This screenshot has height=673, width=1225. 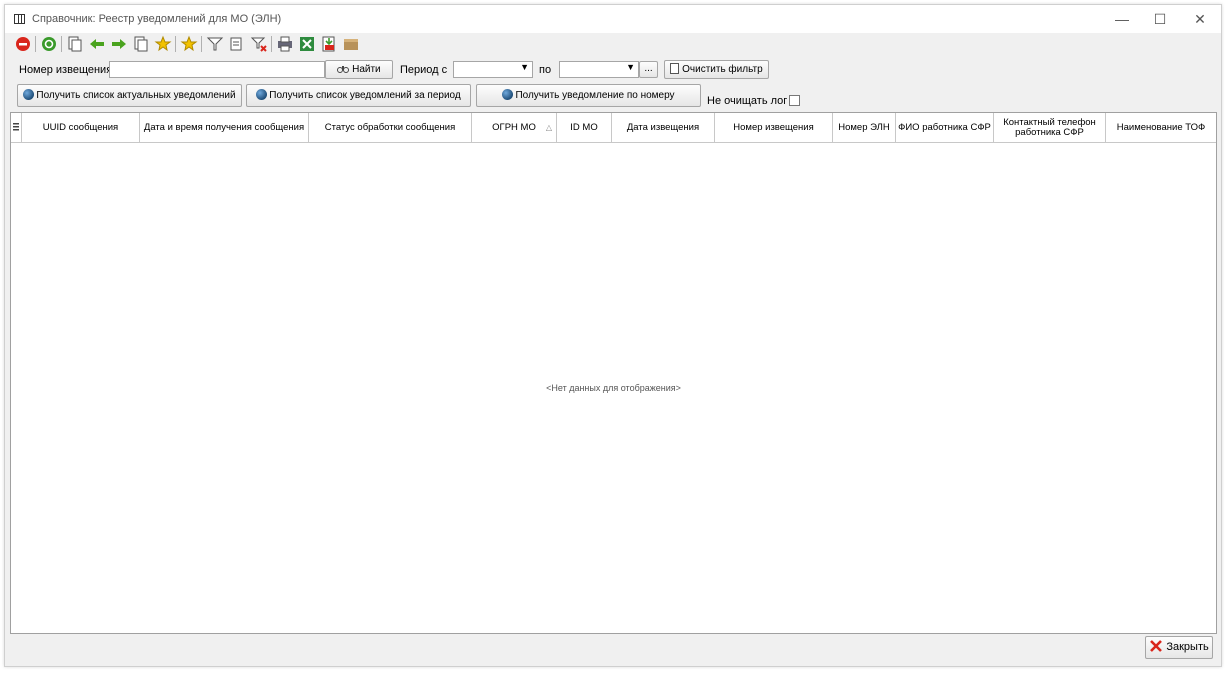 What do you see at coordinates (613, 388) in the screenshot?
I see `empty-grid-message: <Нет данных для отображения>` at bounding box center [613, 388].